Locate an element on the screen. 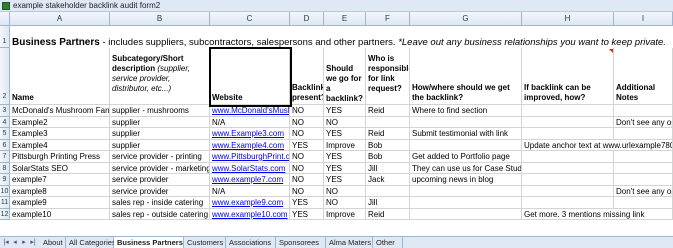 The height and width of the screenshot is (248, 673). header-additional-notes: Additional Notes is located at coordinates (643, 76).